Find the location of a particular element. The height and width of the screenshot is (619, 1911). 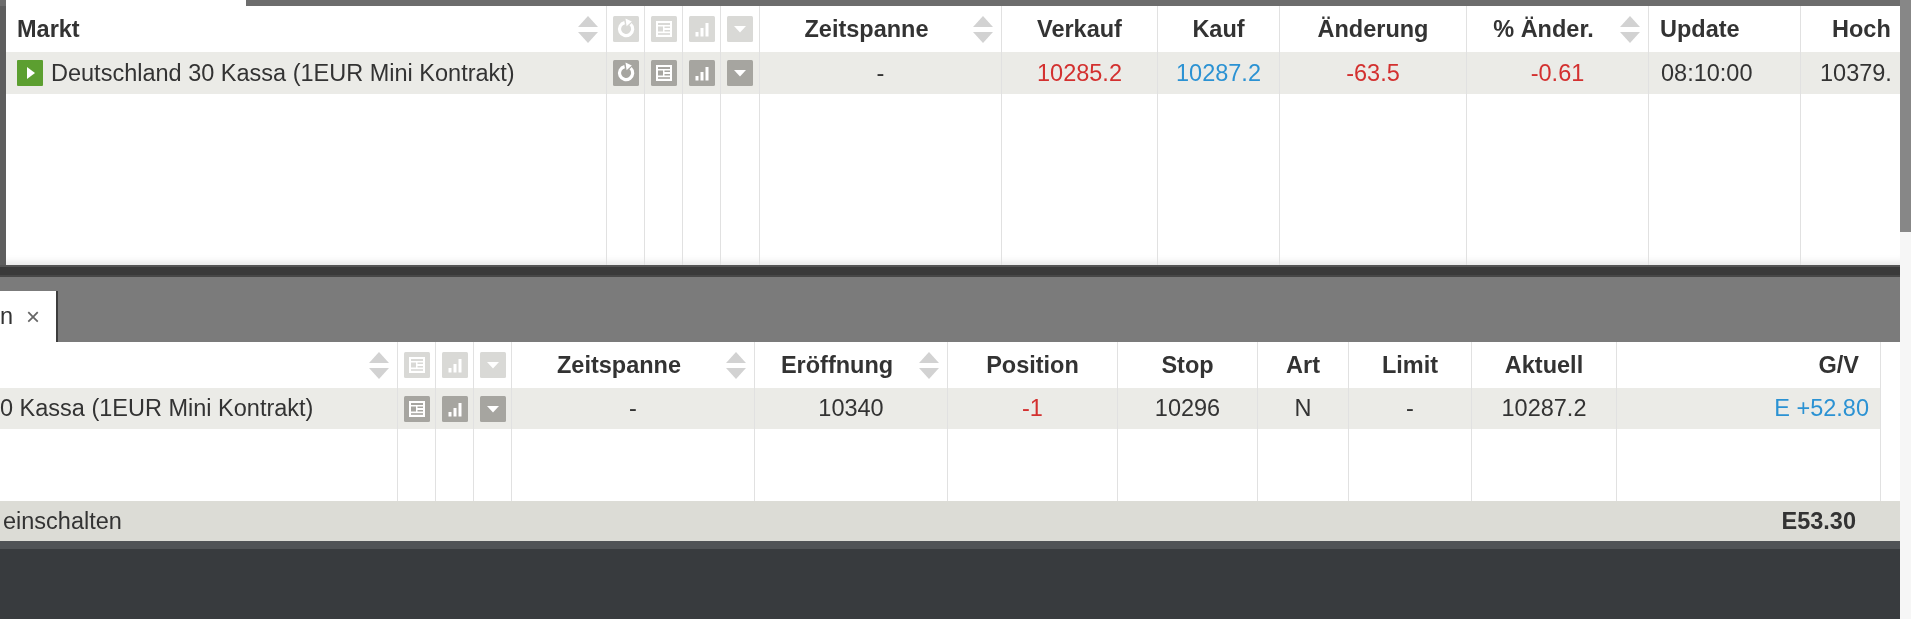

table-cell: -63.5 is located at coordinates (1373, 73).